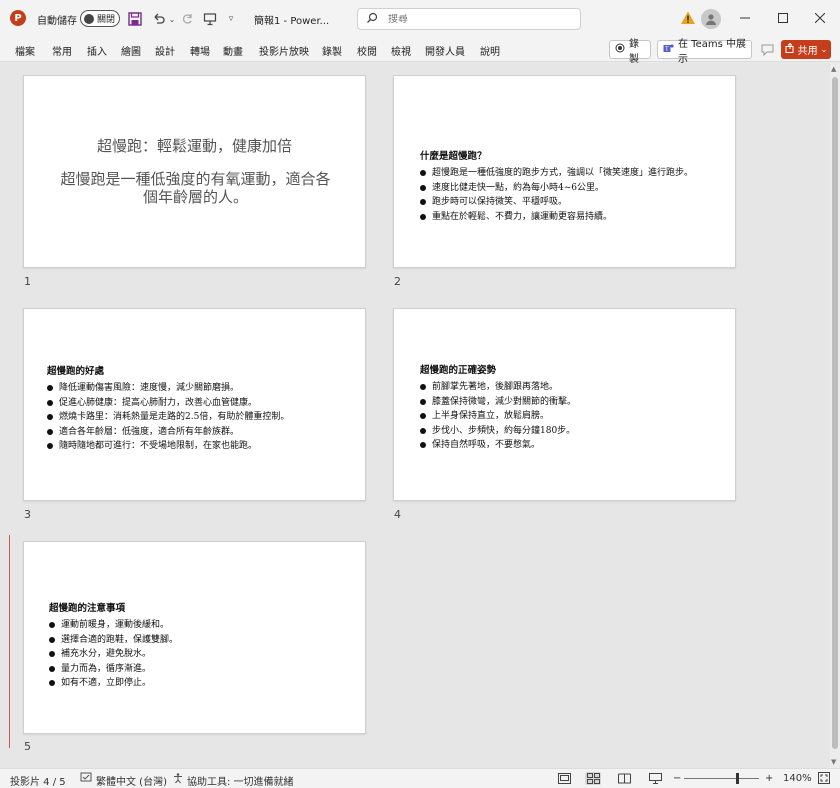 This screenshot has width=840, height=788. I want to click on maximize-icon, so click(783, 18).